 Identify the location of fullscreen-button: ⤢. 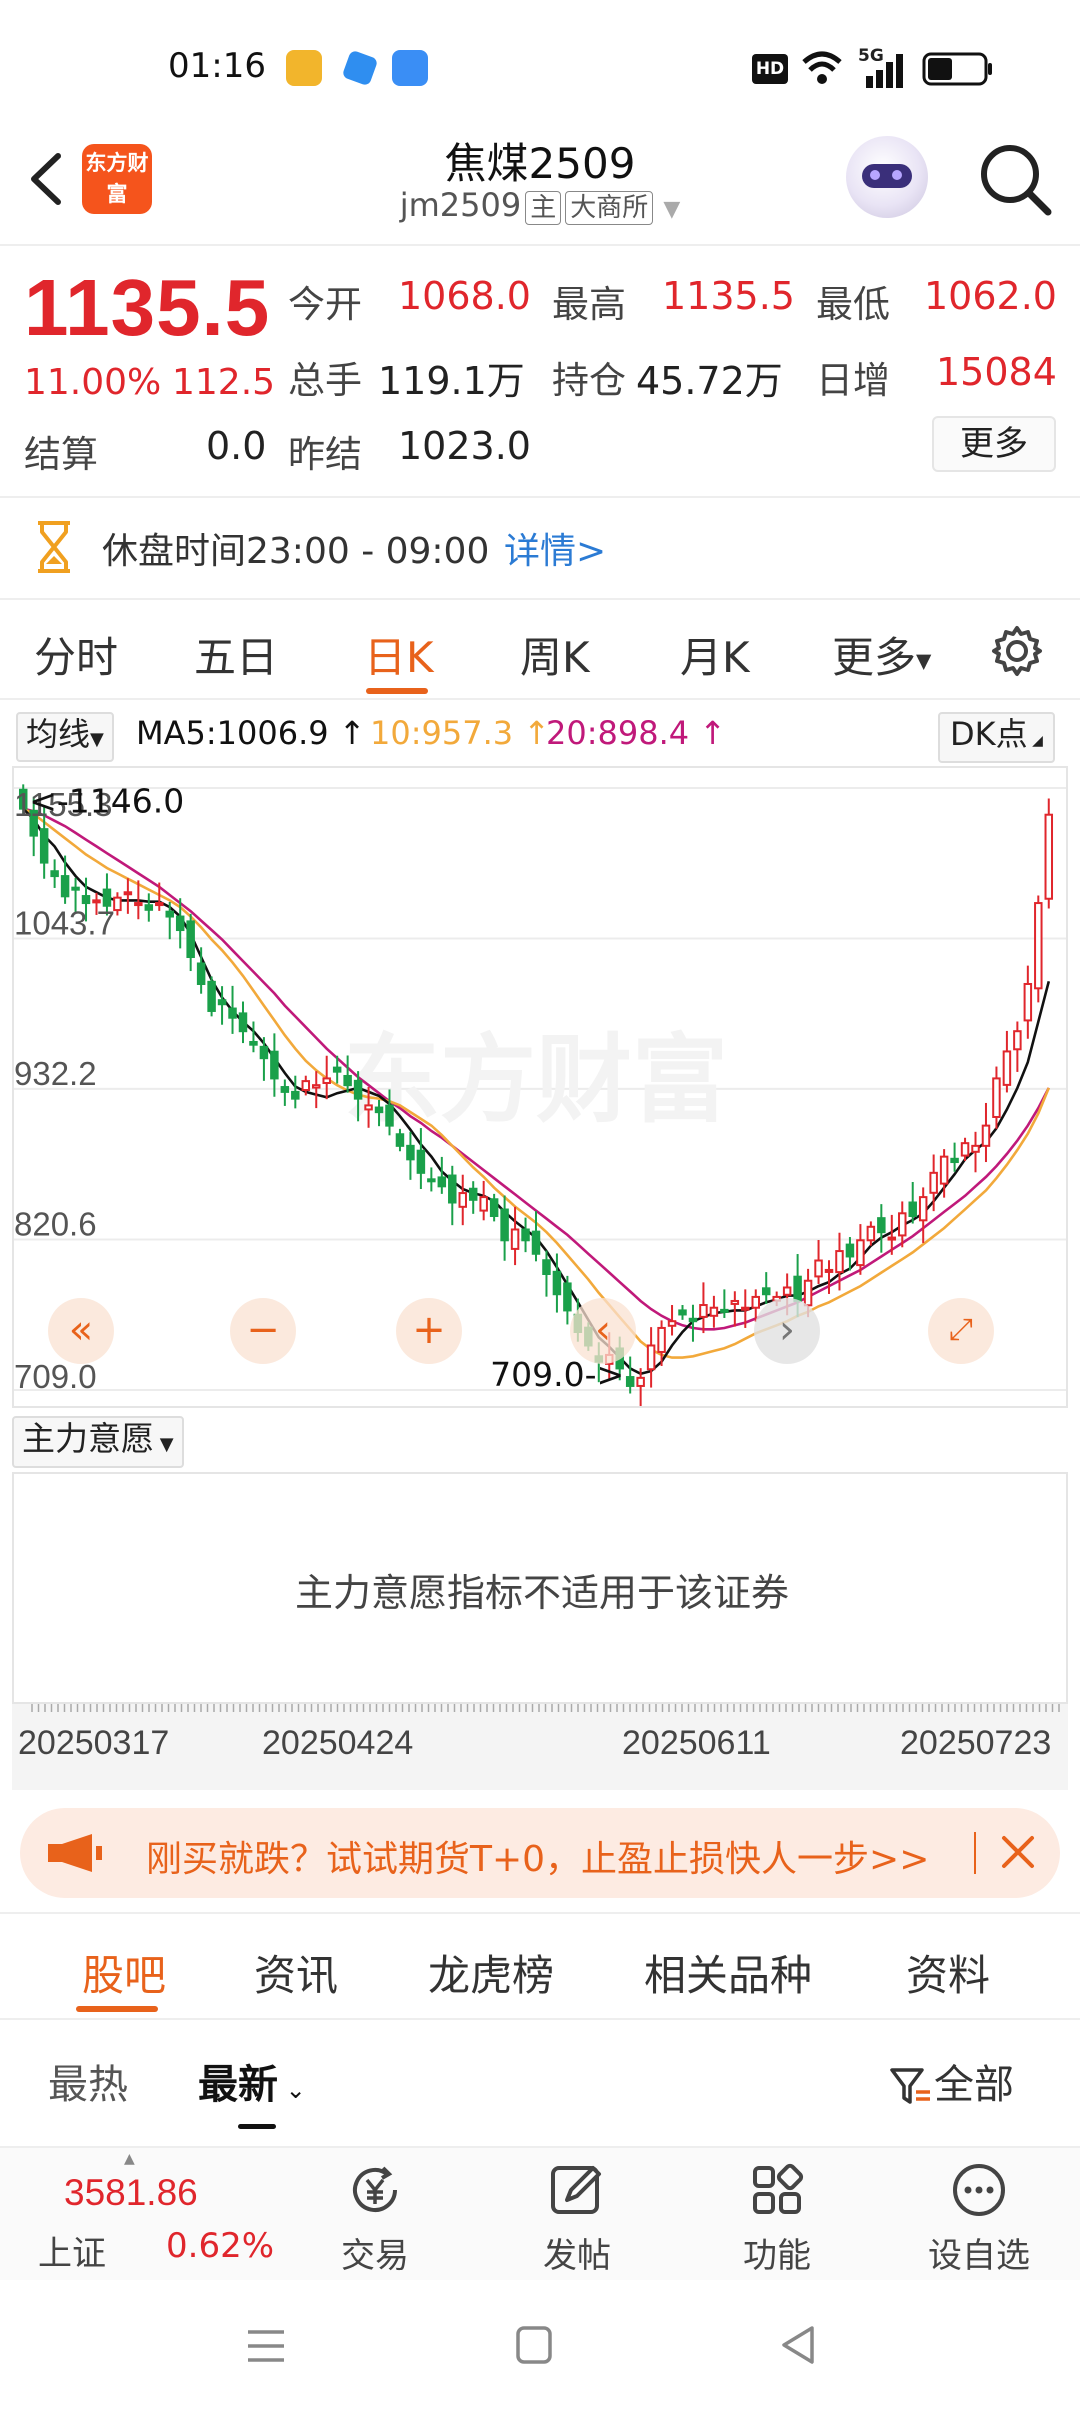
(961, 1331).